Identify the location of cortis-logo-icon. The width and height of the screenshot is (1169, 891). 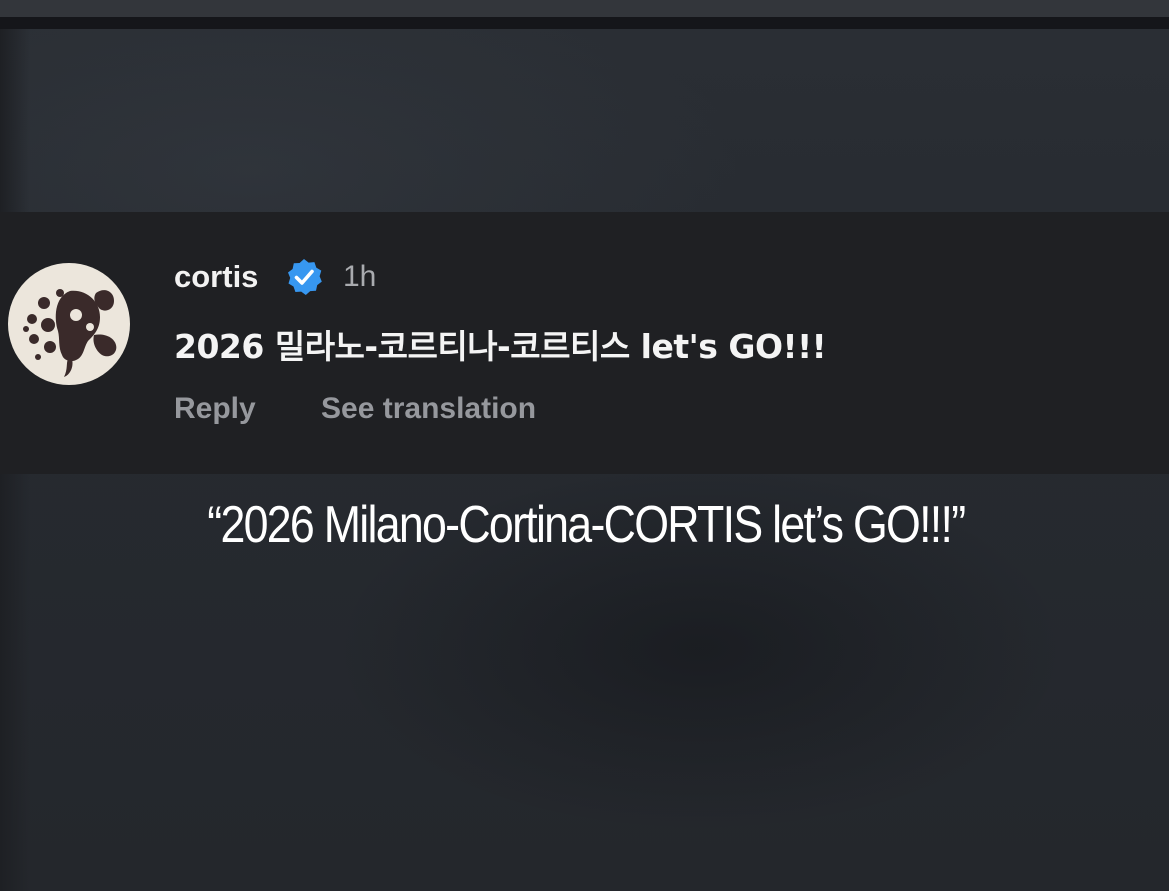
(70, 333).